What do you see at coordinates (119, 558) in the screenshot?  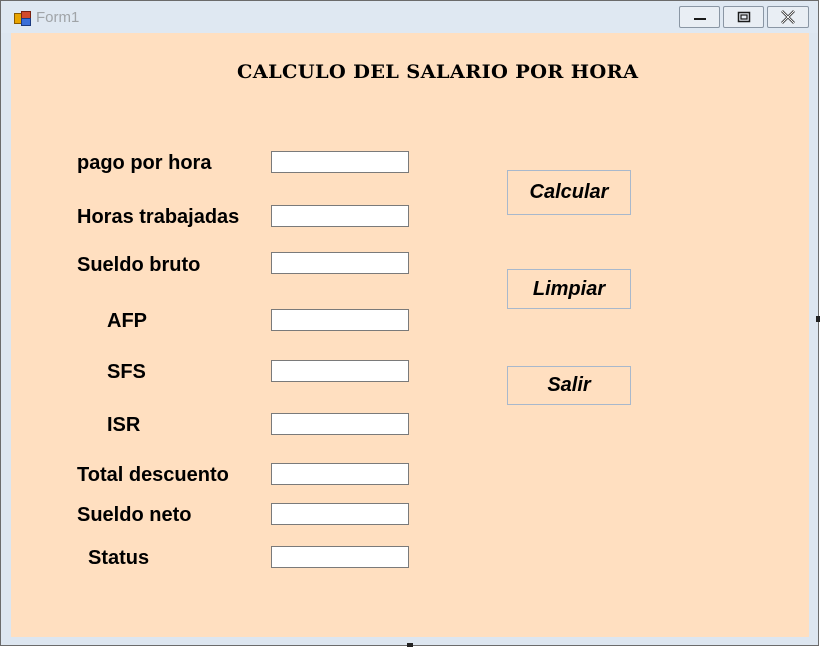 I see `label-status: Status` at bounding box center [119, 558].